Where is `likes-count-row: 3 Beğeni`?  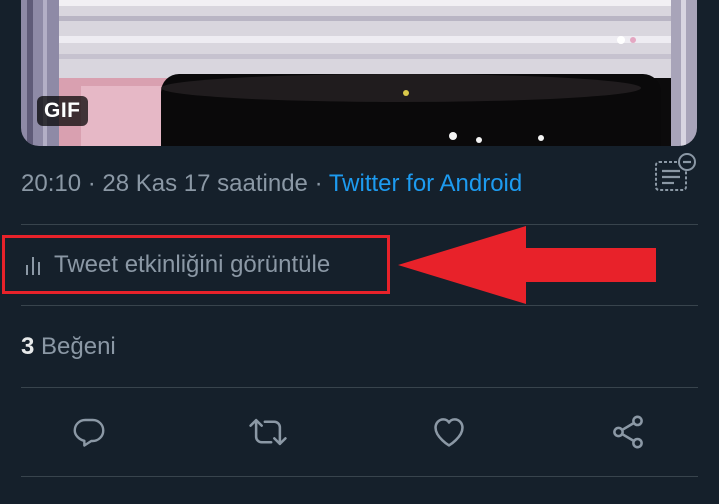 likes-count-row: 3 Beğeni is located at coordinates (68, 347).